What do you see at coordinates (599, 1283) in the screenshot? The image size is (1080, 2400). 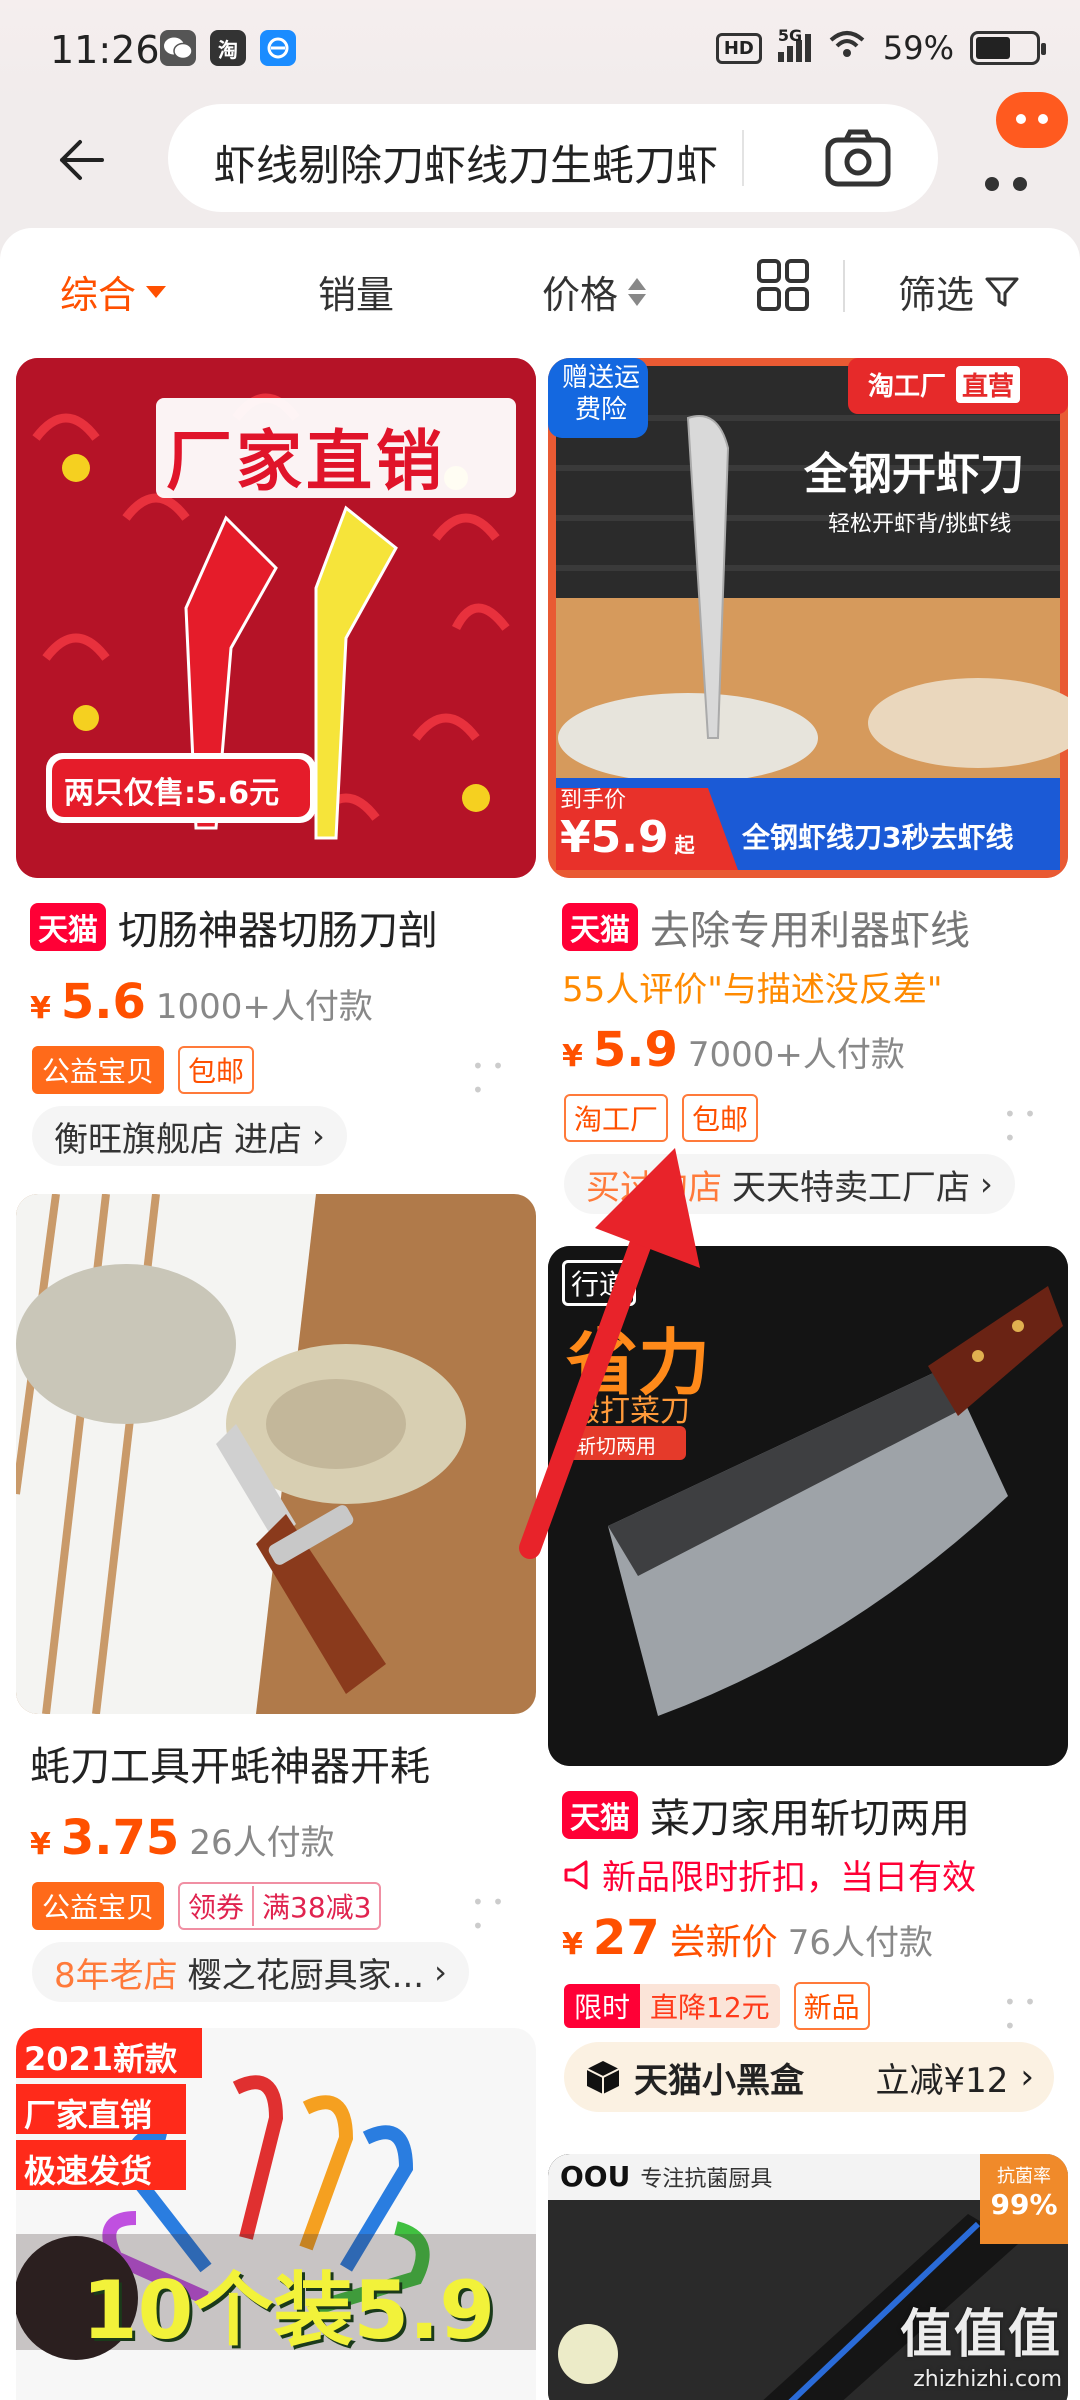 I see `image-brand: 行道` at bounding box center [599, 1283].